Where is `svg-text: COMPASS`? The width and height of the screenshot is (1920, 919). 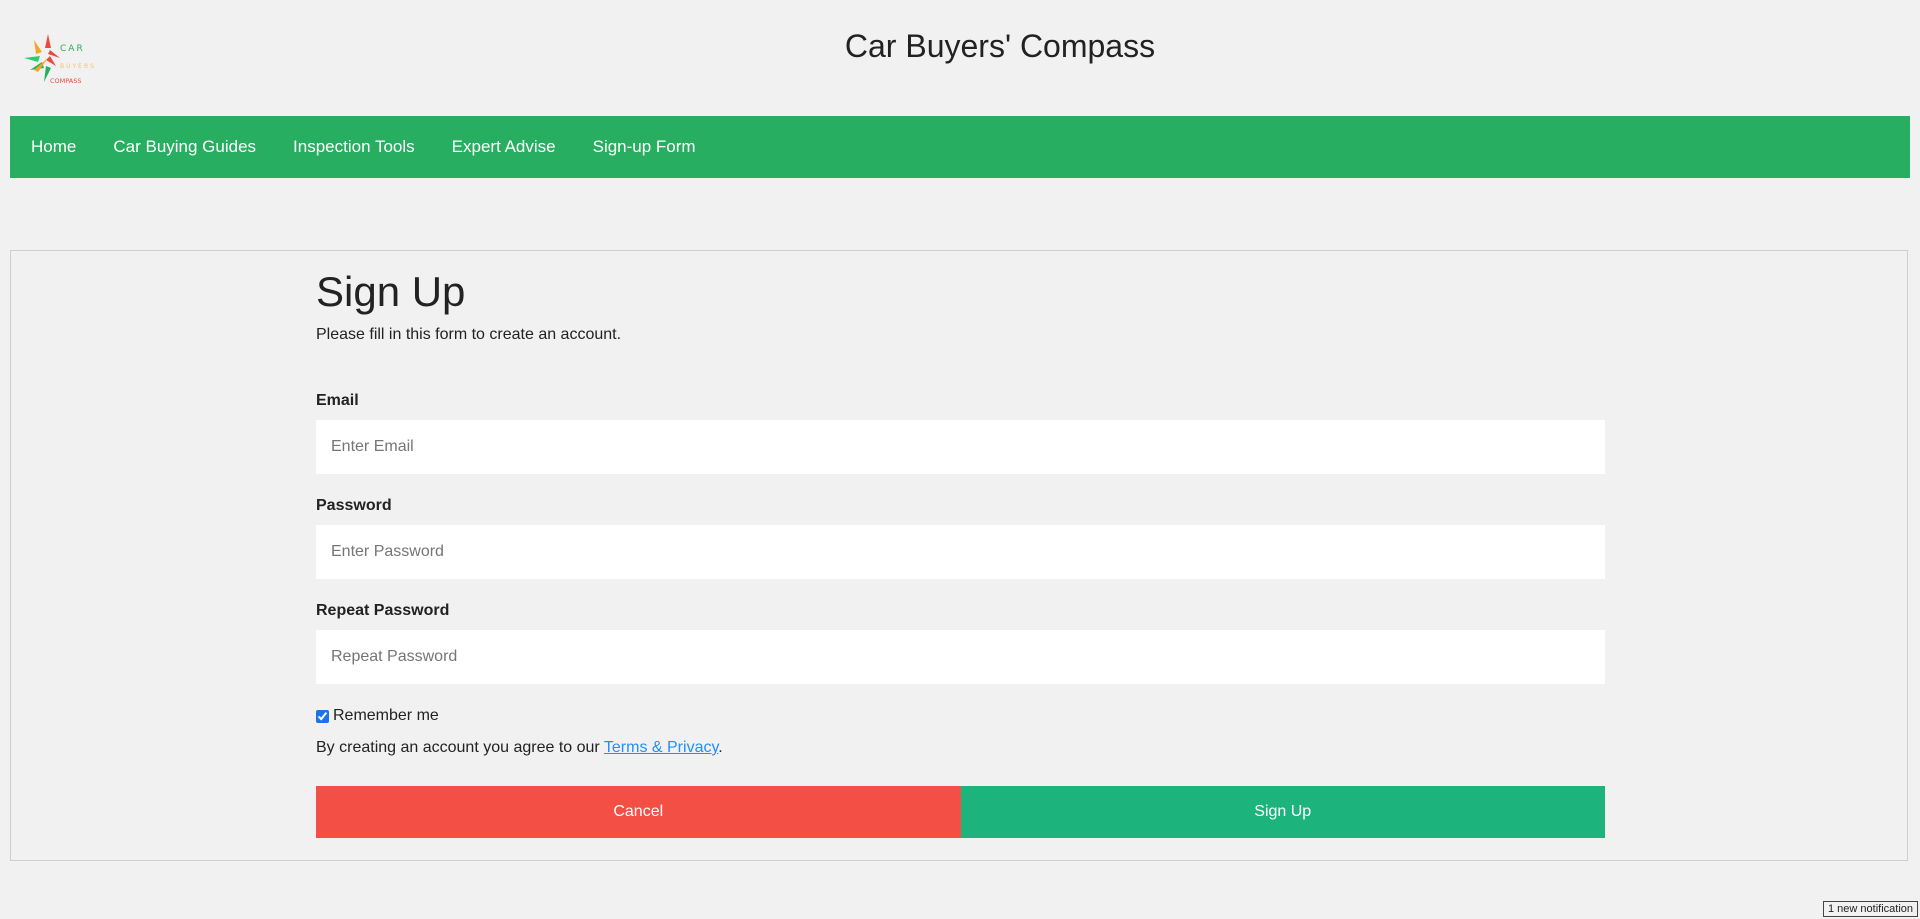
svg-text: COMPASS is located at coordinates (65, 81).